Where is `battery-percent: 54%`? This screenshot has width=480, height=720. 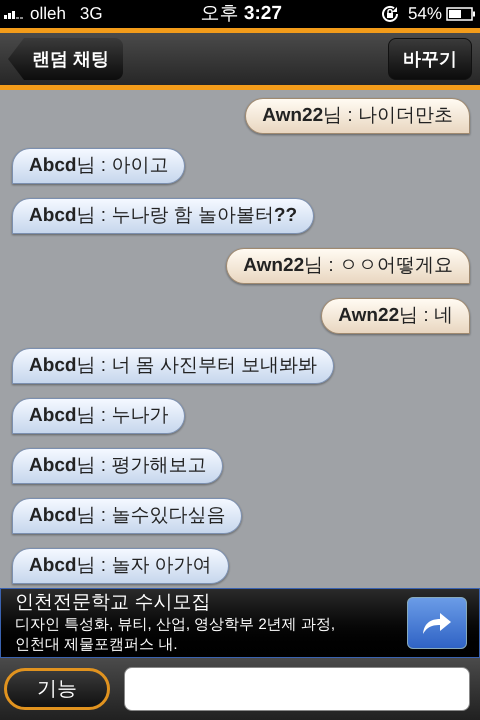
battery-percent: 54% is located at coordinates (425, 14).